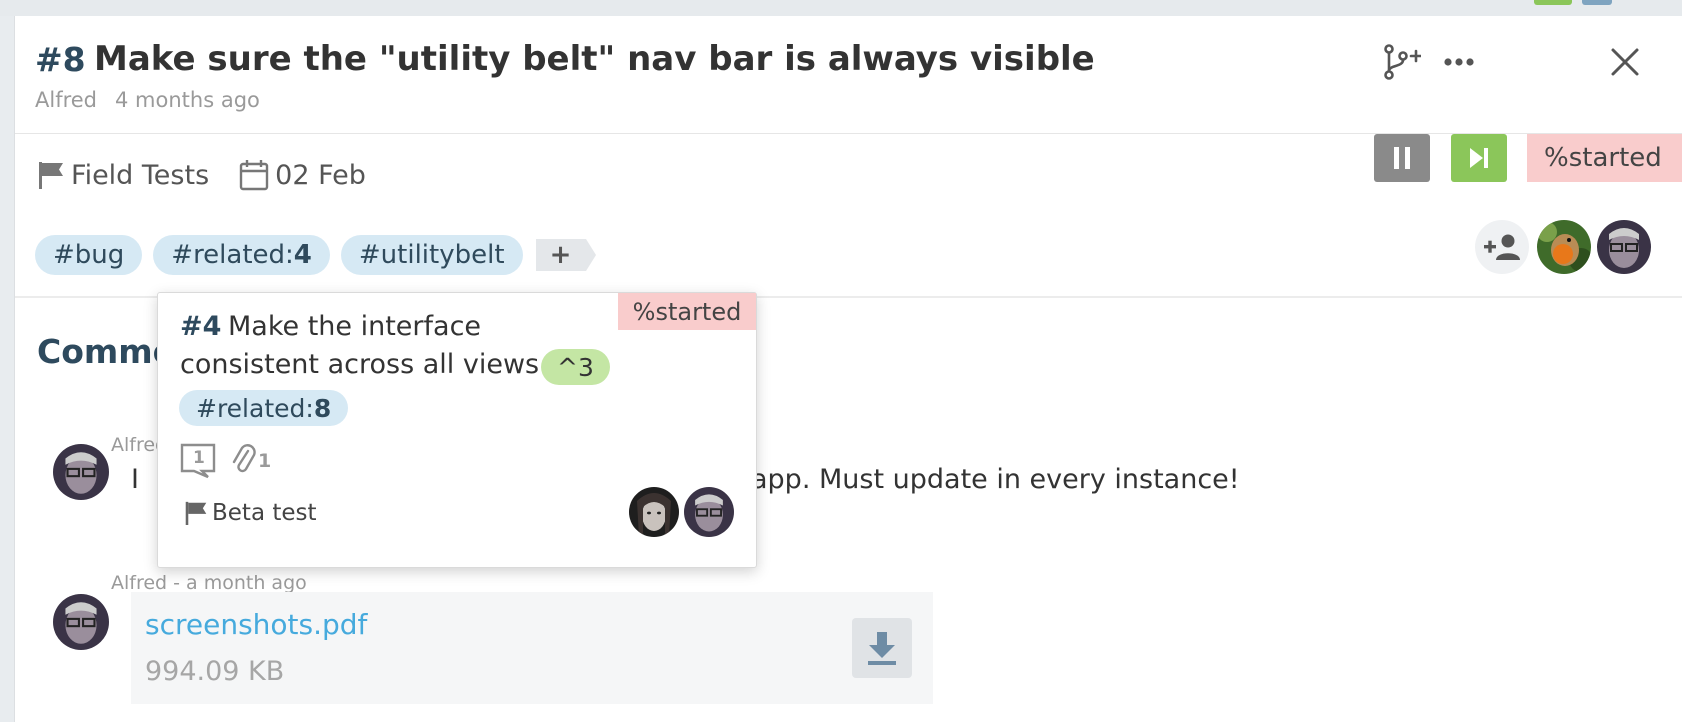  What do you see at coordinates (575, 367) in the screenshot?
I see `popover-points-badge: ^3` at bounding box center [575, 367].